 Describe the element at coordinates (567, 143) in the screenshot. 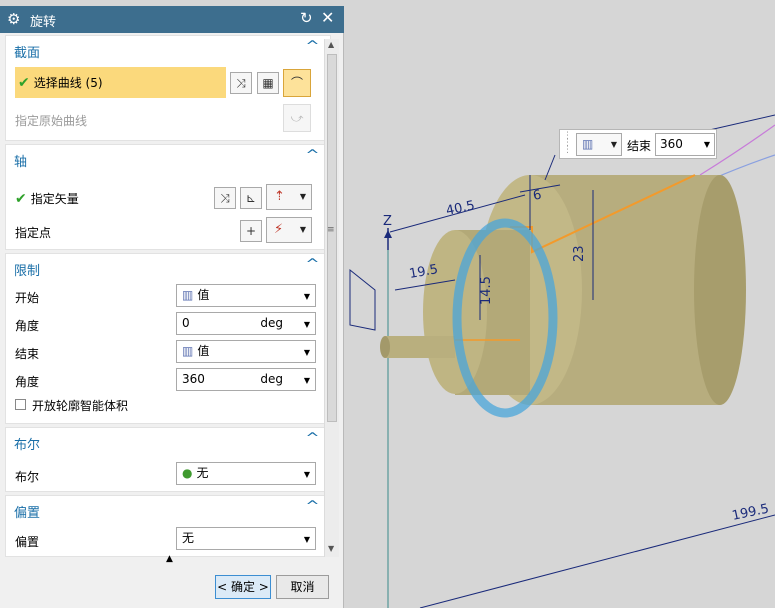

I see `grip-icon: ⋮ ⋮ ⋮` at that location.